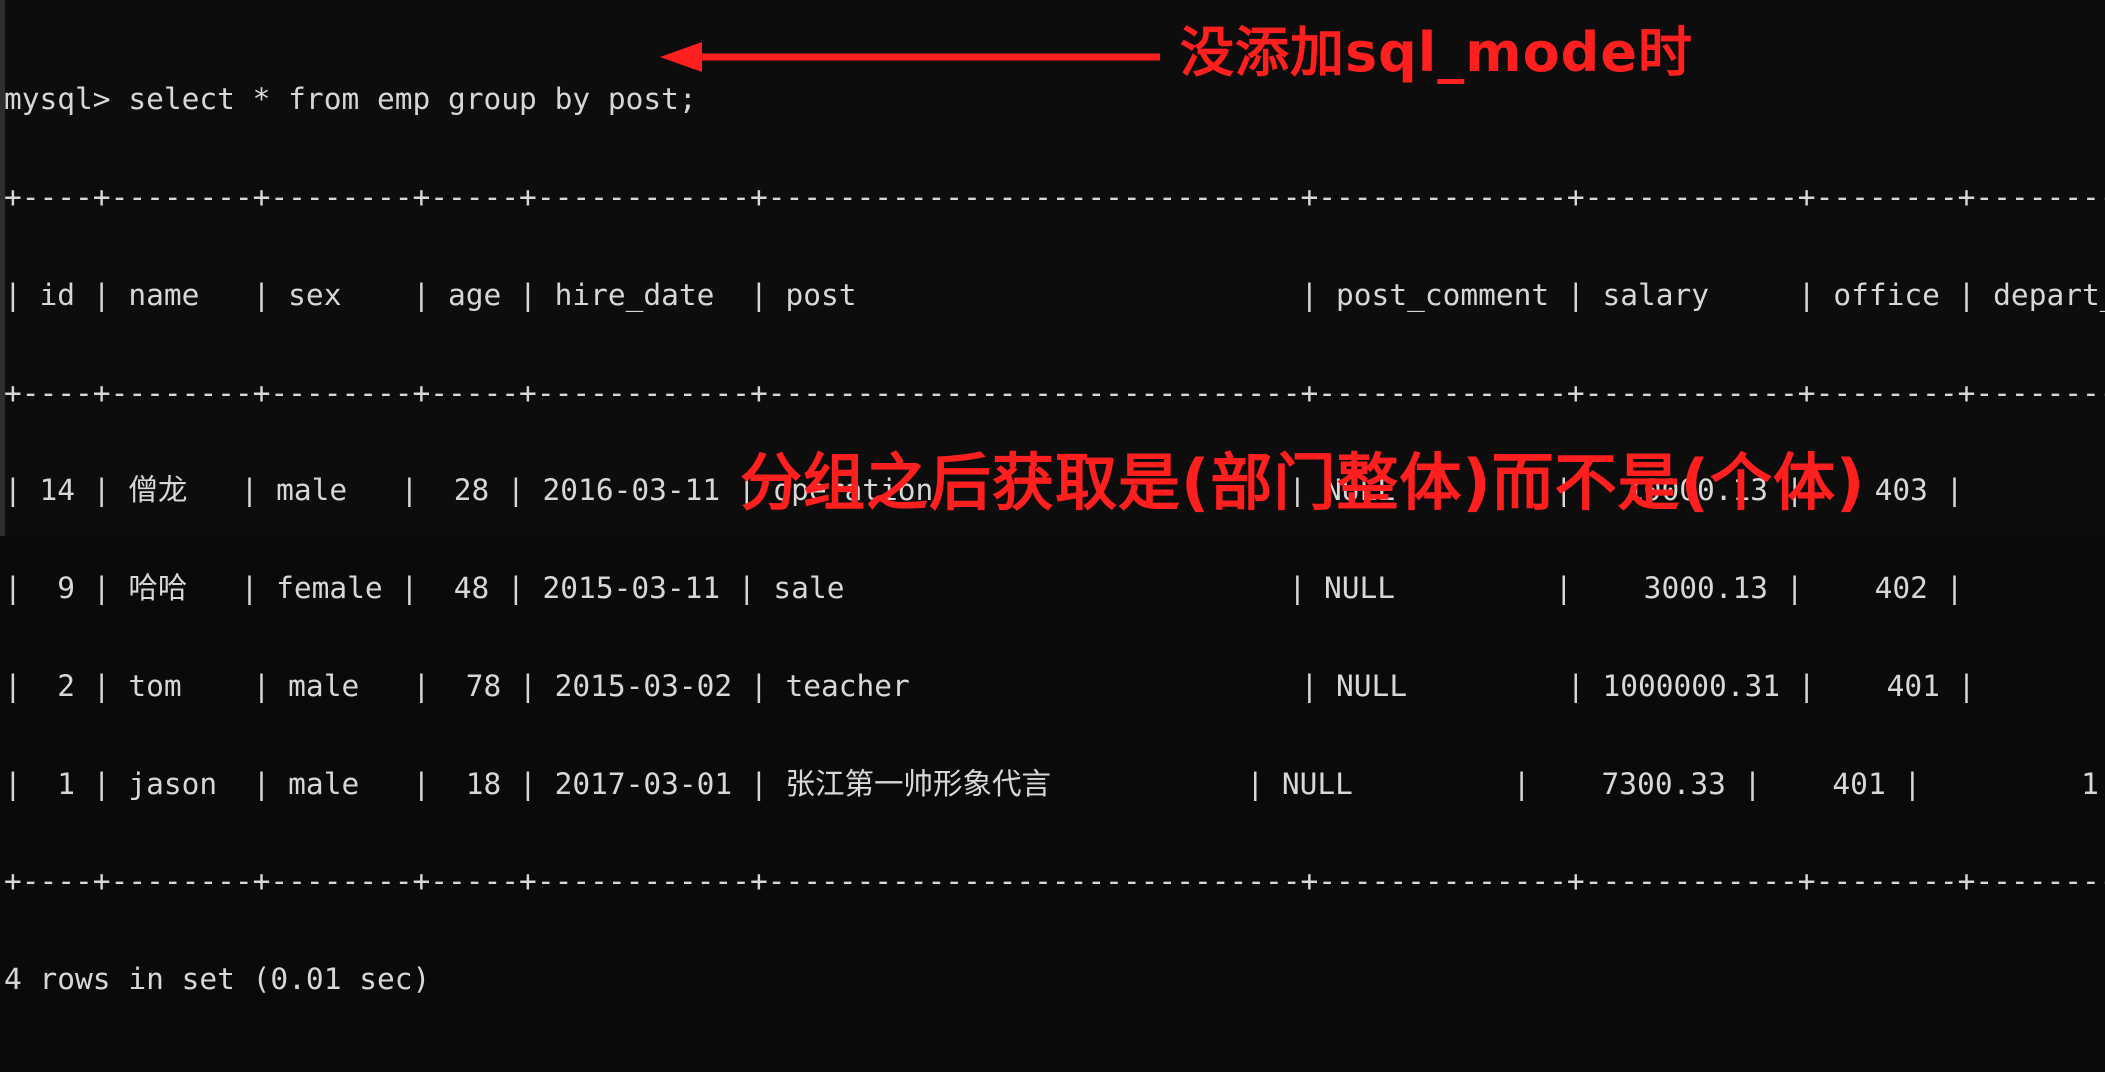 This screenshot has width=2105, height=1072. I want to click on result-status-line: 4 rows in set (0.01 sec), so click(217, 979).